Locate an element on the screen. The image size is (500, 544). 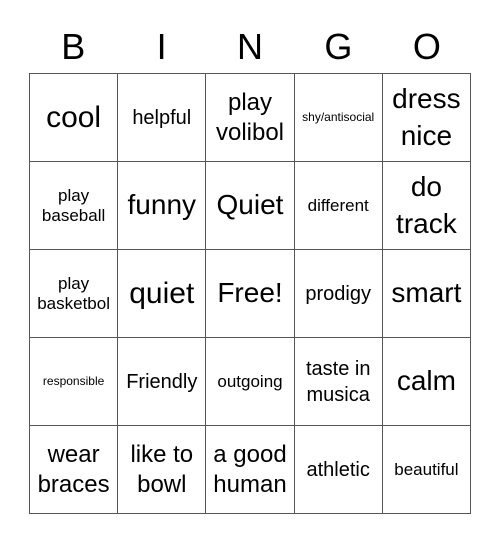
bingo-cell: beautiful is located at coordinates (426, 470).